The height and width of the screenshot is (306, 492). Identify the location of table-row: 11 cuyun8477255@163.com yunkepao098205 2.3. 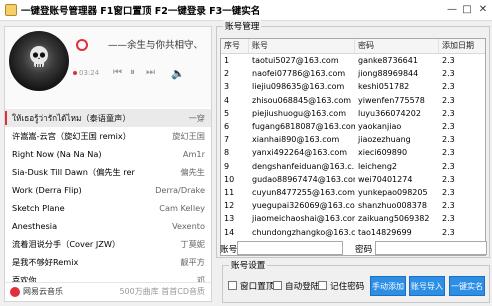
(353, 192).